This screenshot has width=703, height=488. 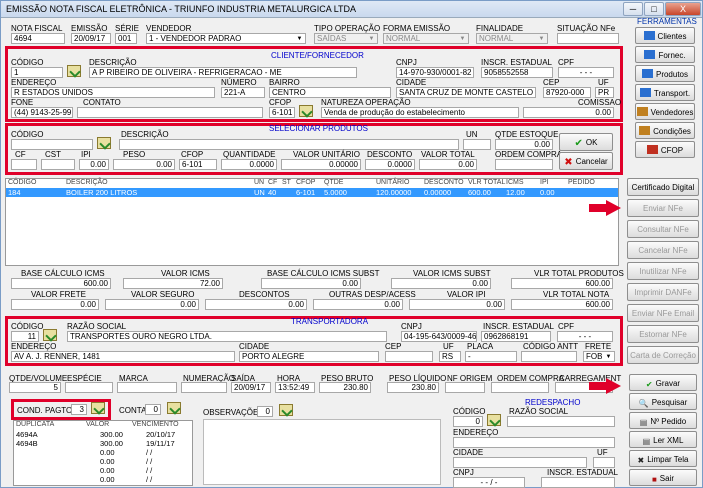 I want to click on tool-cfop-button: CFOP, so click(x=665, y=149).